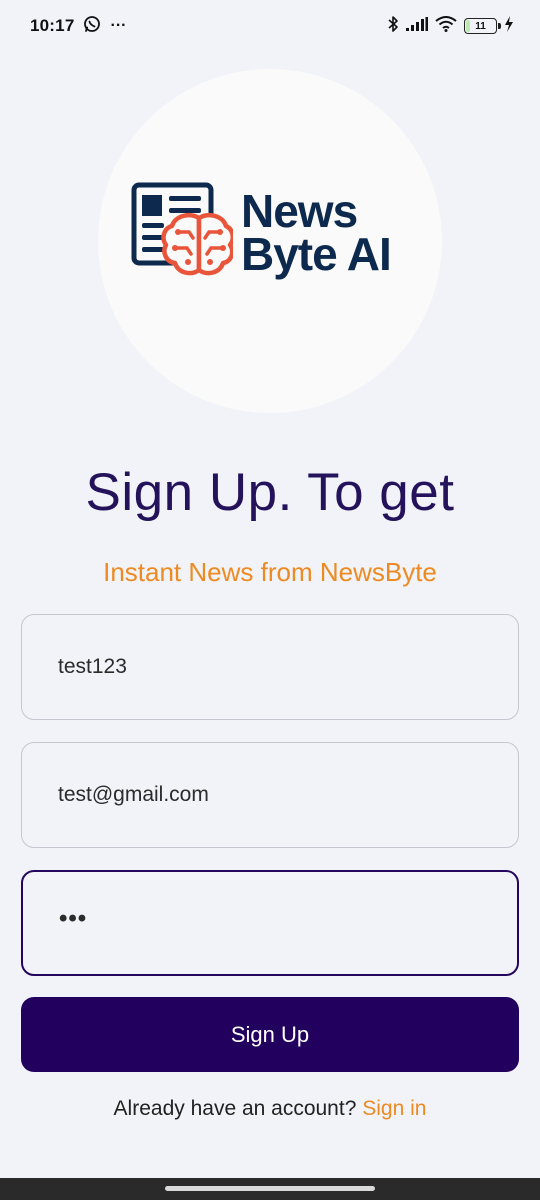  I want to click on charging-icon, so click(509, 26).